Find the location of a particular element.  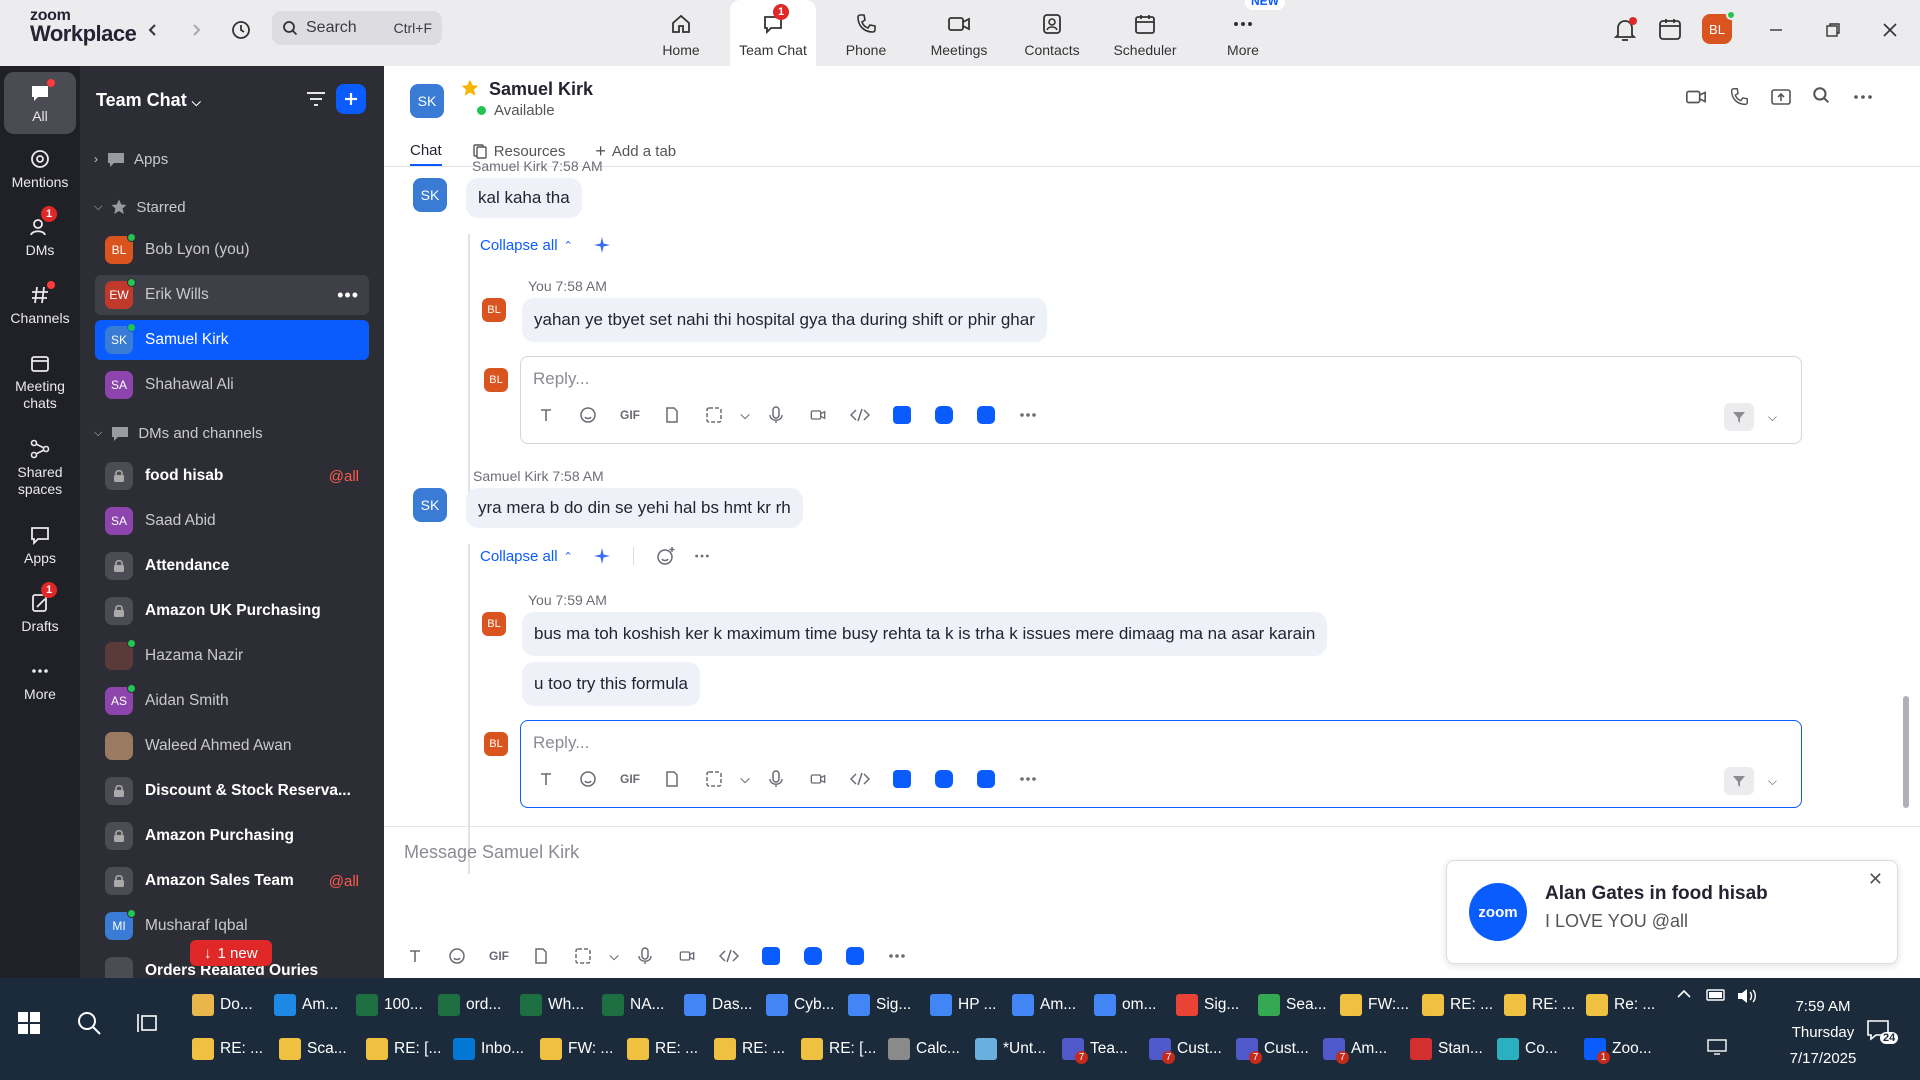

message-bubble: kal kaha tha is located at coordinates (524, 198).